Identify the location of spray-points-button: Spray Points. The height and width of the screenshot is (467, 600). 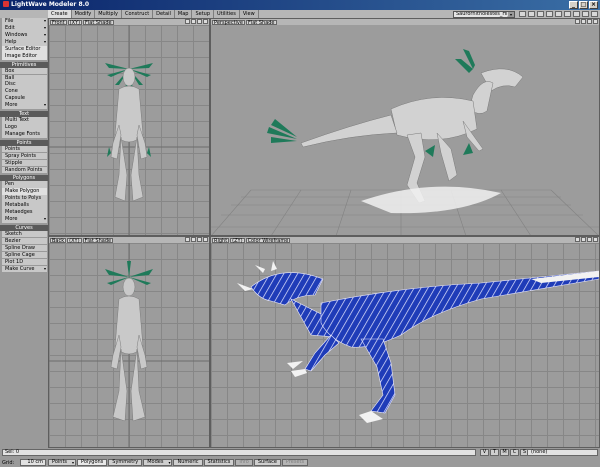
(24, 156).